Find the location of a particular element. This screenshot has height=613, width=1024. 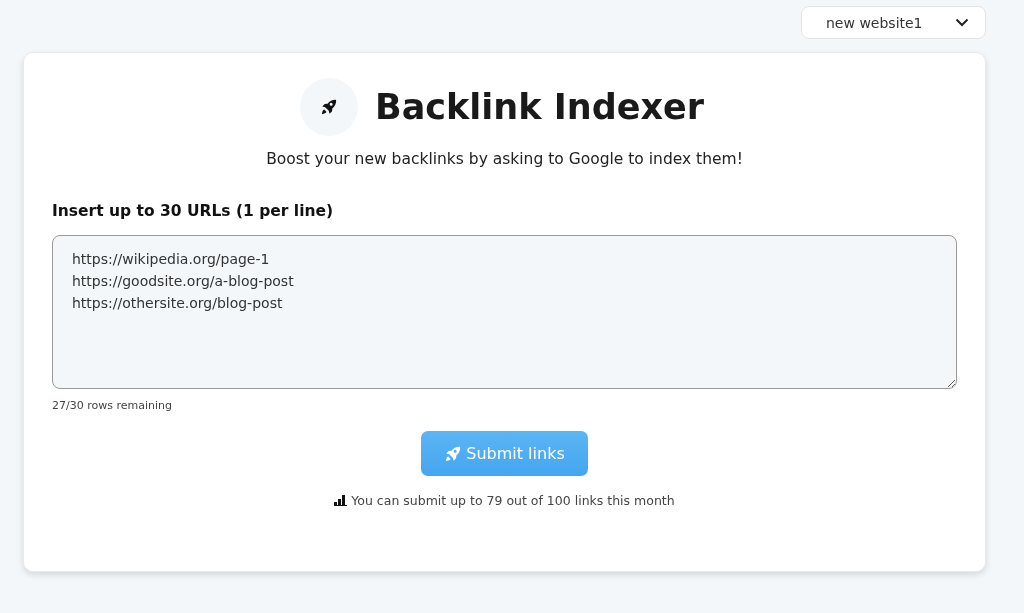

rows-remaining: 27/30 rows remaining is located at coordinates (112, 405).